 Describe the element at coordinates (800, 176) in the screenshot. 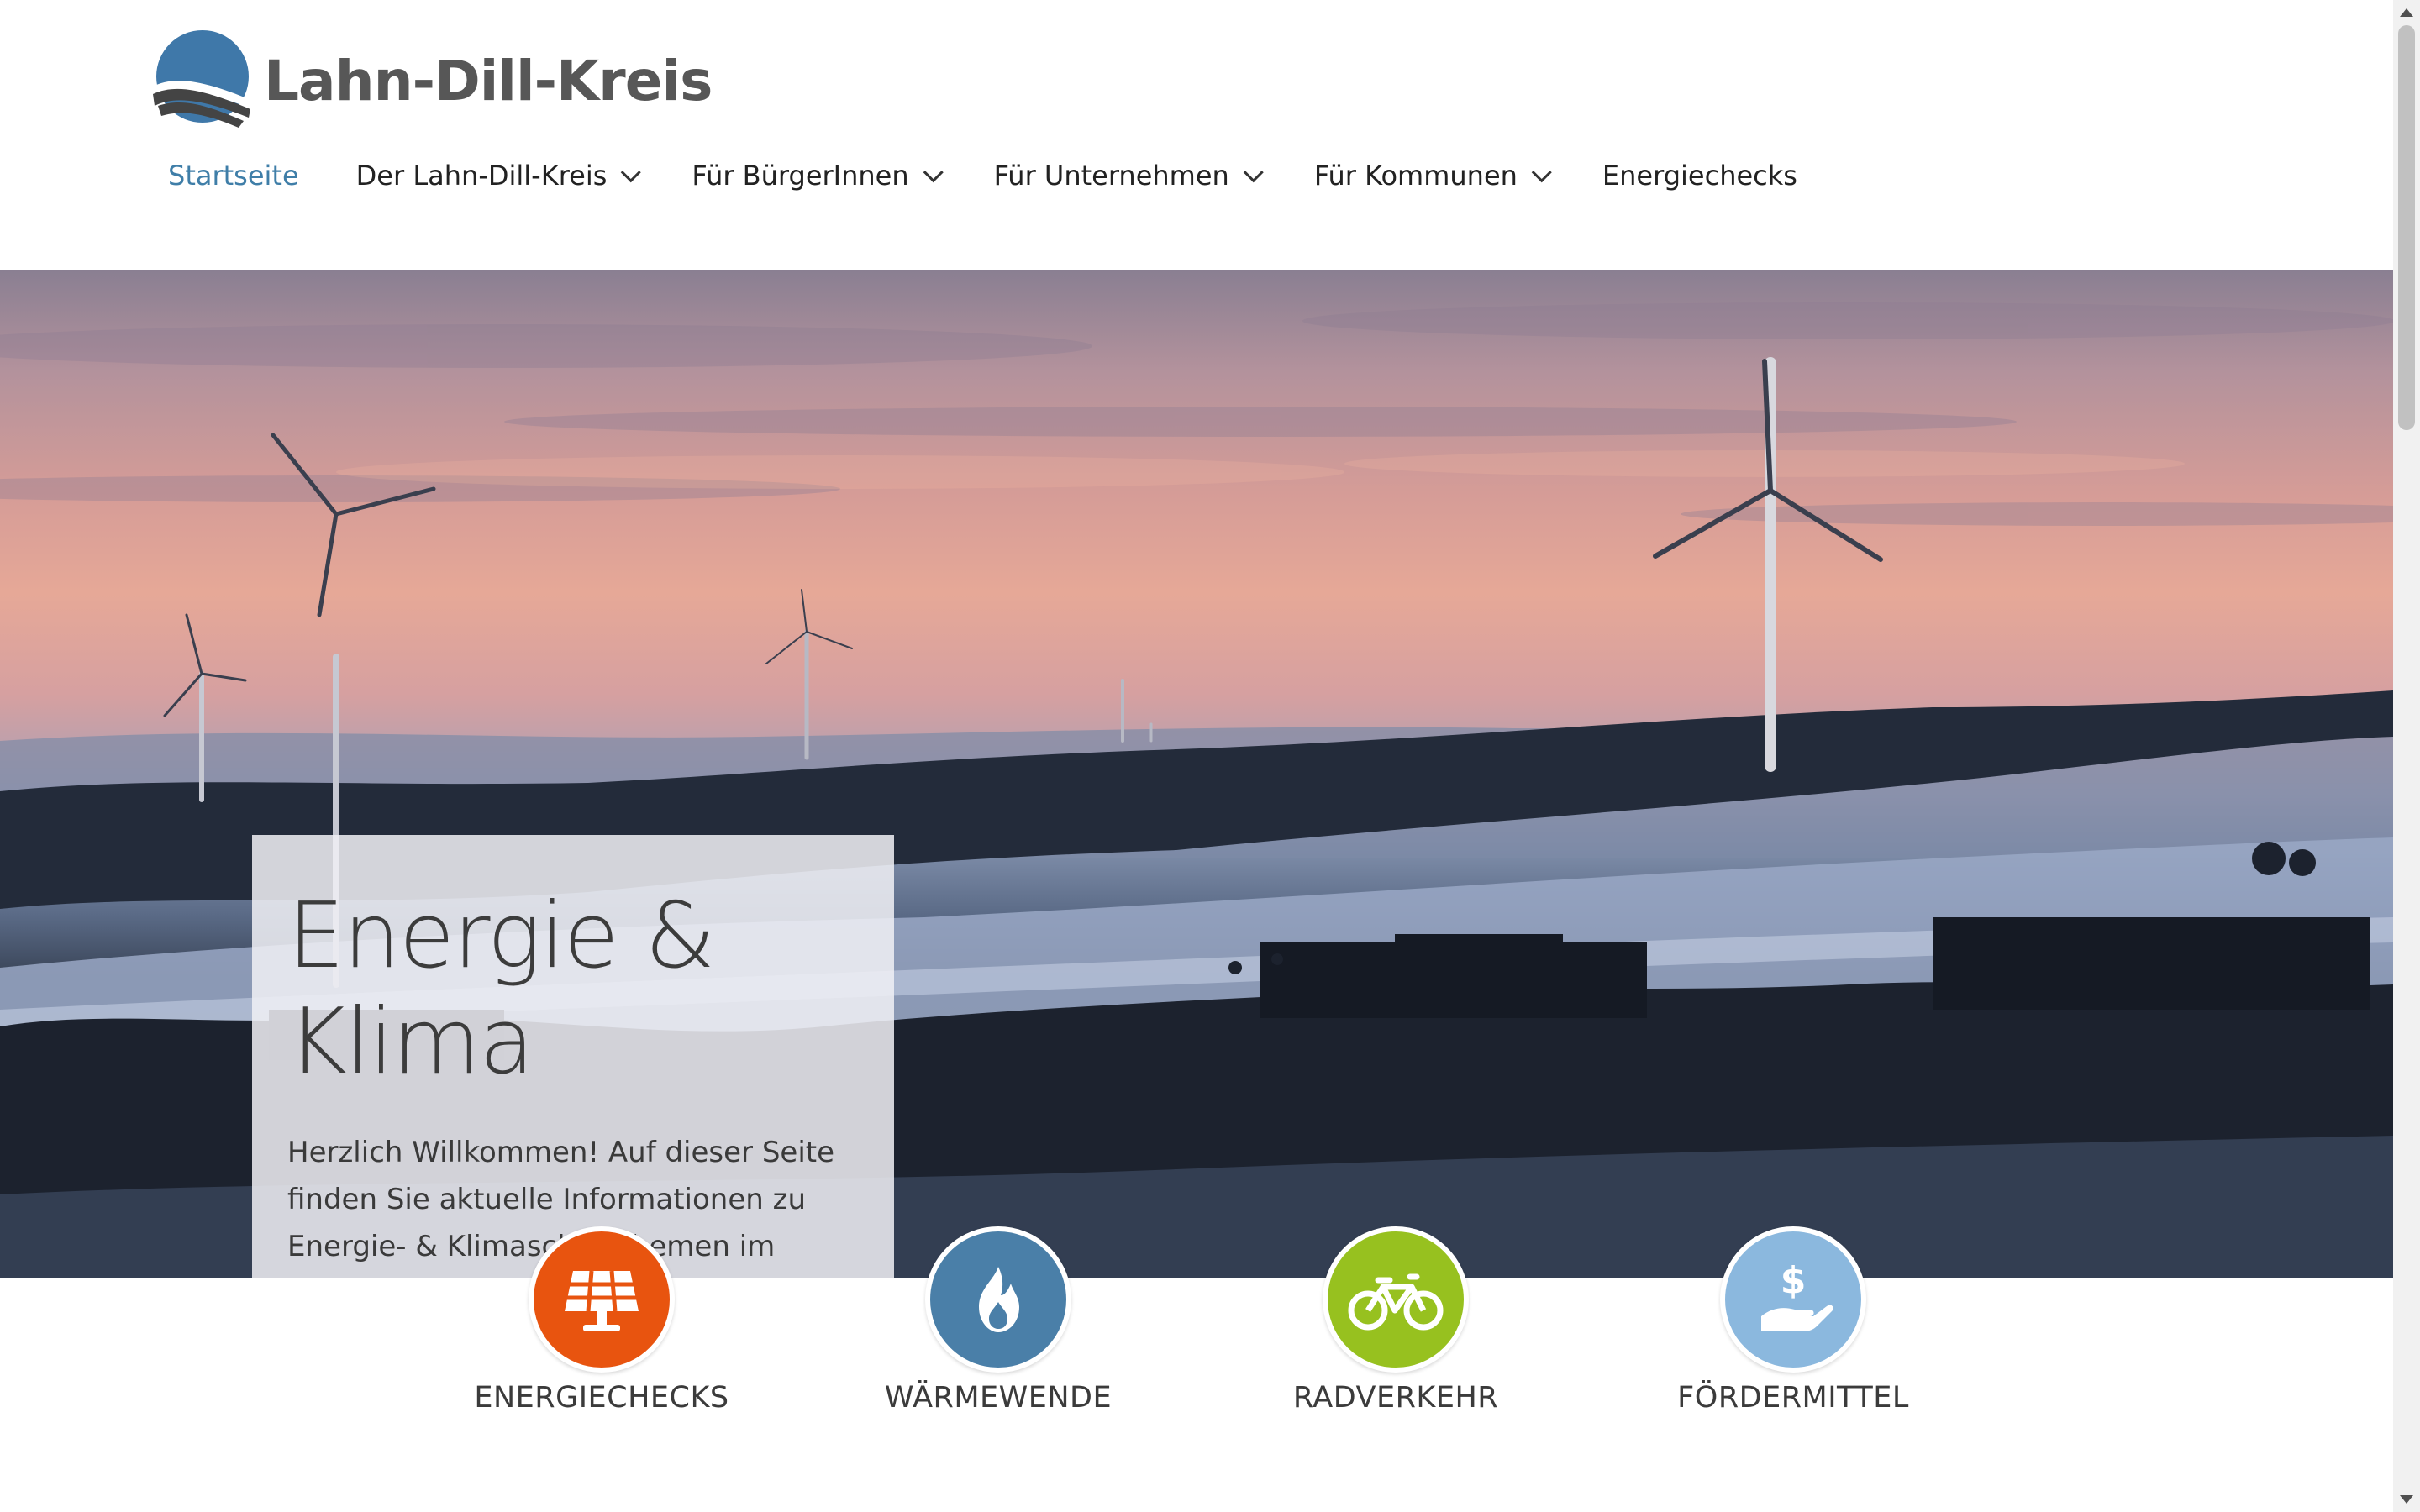

I see `nav-item-label: Für BürgerInnen` at that location.